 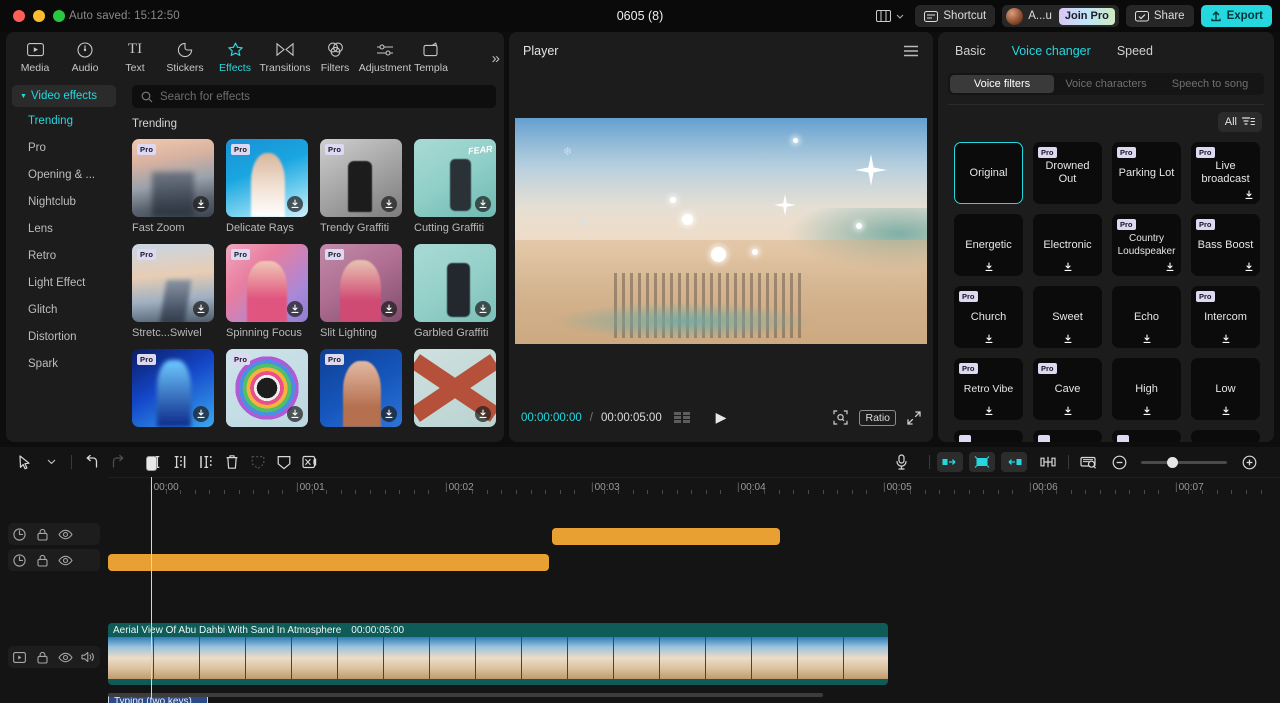 What do you see at coordinates (1146, 245) in the screenshot?
I see `voice-filter-country-loudspeaker: Pro Country Loudspeaker` at bounding box center [1146, 245].